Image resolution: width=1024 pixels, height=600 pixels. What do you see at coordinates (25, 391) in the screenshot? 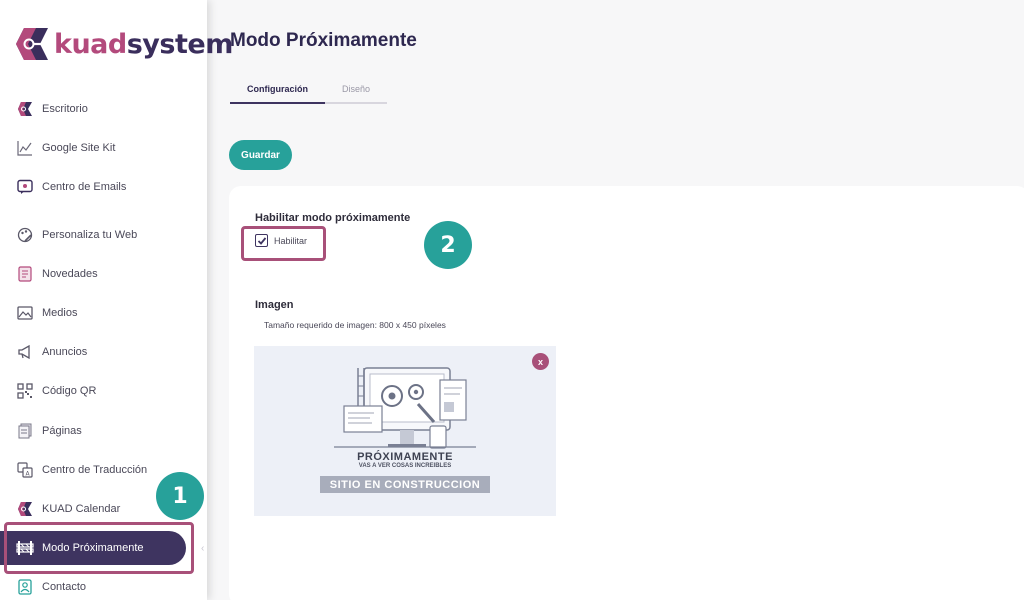
I see `qr-code-icon` at bounding box center [25, 391].